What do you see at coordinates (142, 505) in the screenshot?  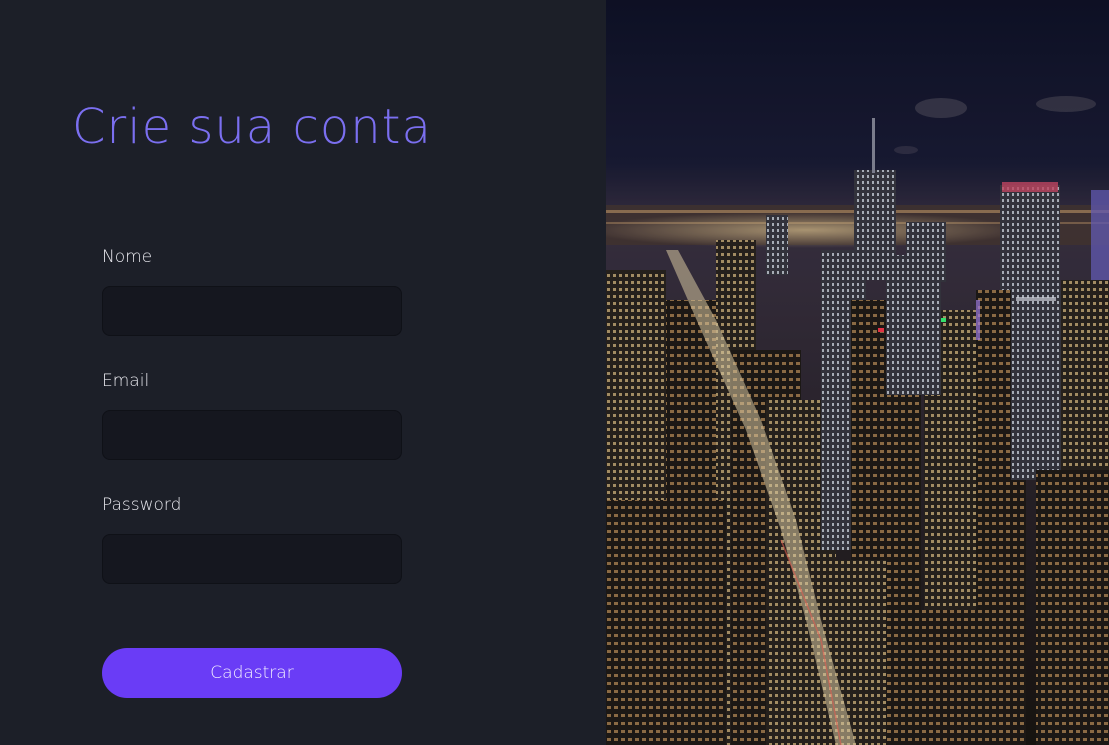 I see `password-label: Password` at bounding box center [142, 505].